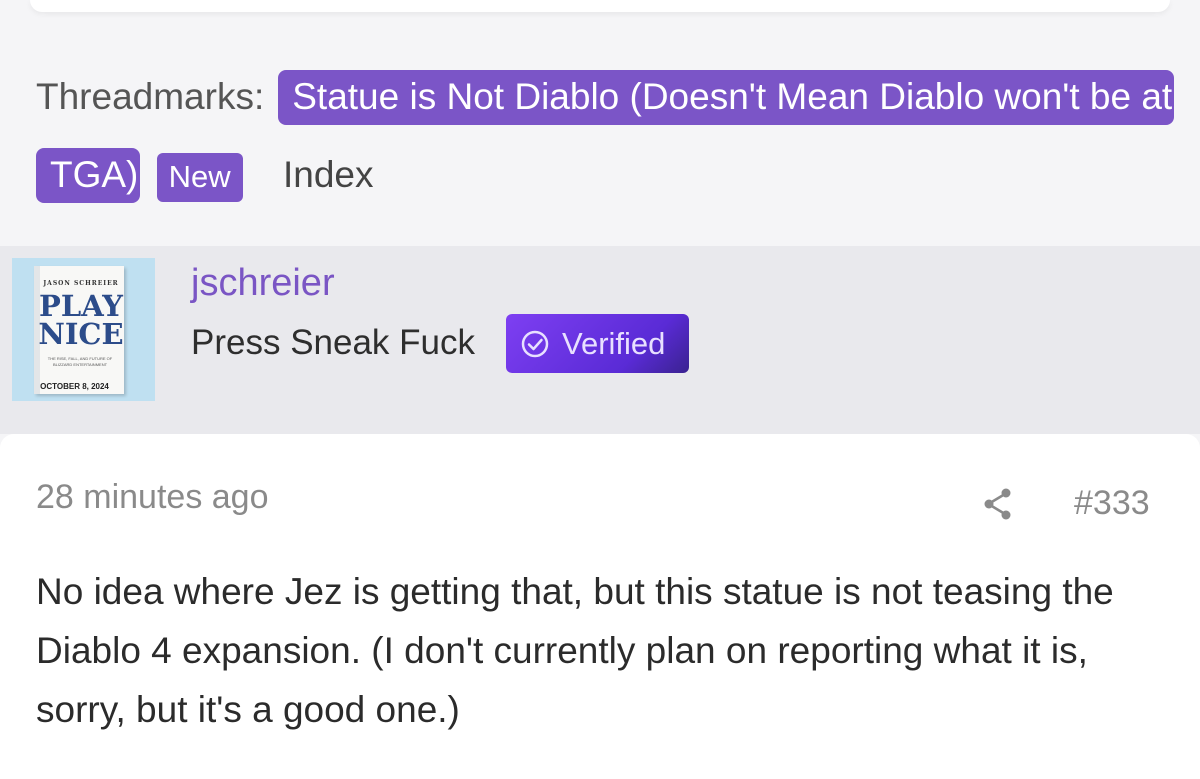 The width and height of the screenshot is (1200, 779). I want to click on release-date: OCTOBER 8, 2024, so click(74, 386).